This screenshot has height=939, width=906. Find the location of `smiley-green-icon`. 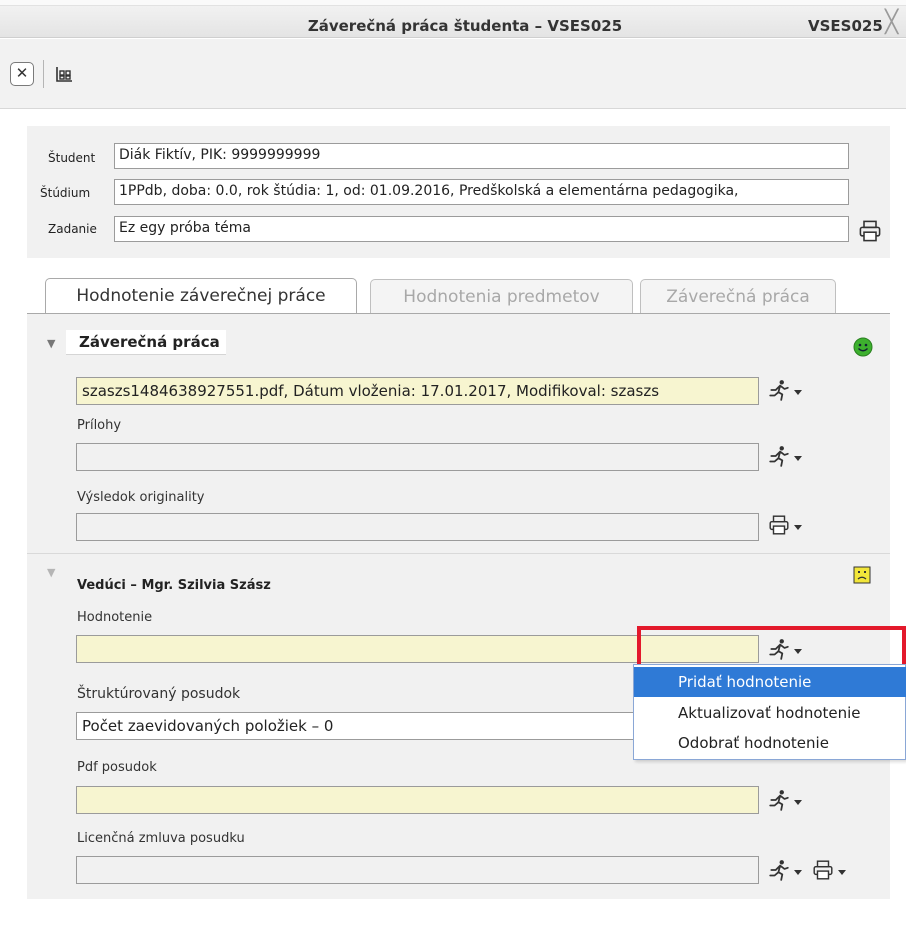

smiley-green-icon is located at coordinates (863, 347).